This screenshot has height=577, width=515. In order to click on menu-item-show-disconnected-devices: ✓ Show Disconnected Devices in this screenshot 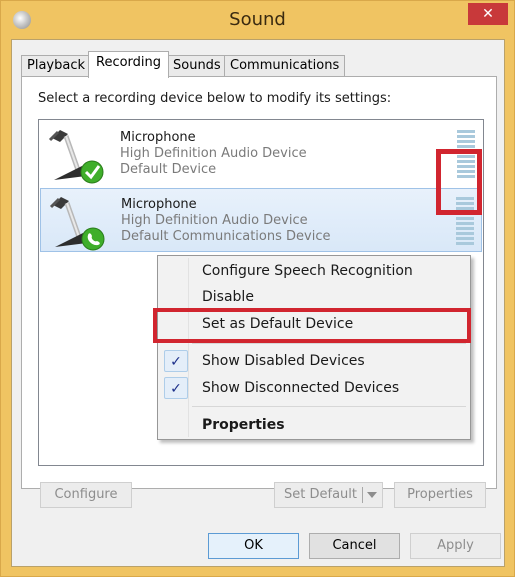, I will do `click(314, 388)`.